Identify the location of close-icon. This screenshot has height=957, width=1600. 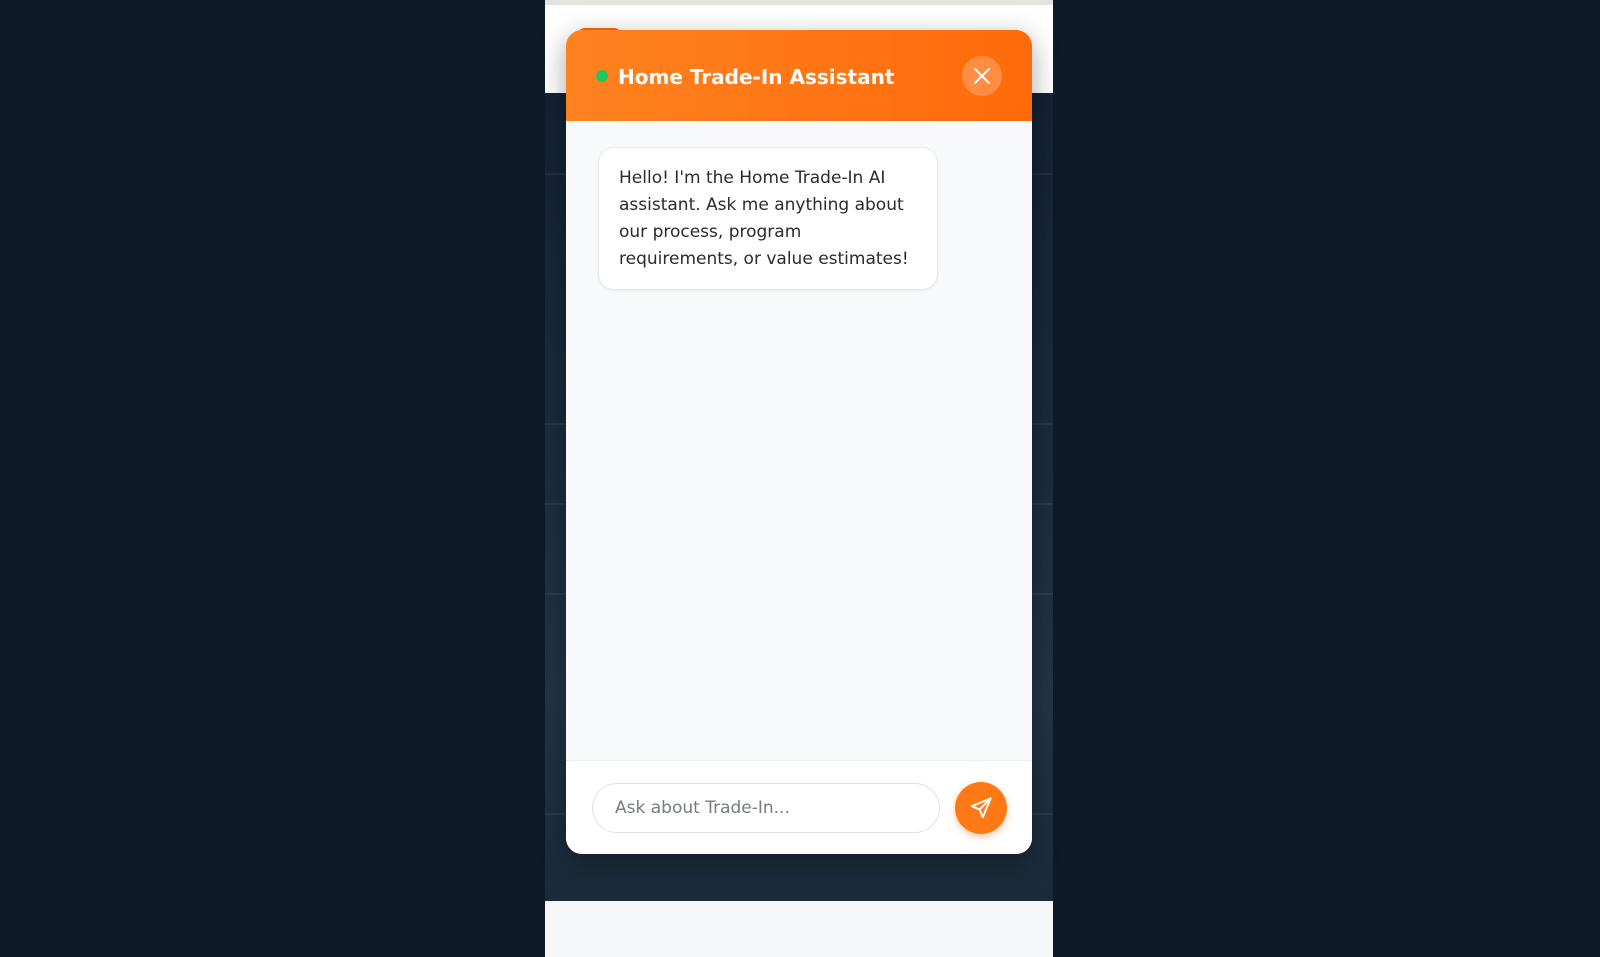
(982, 76).